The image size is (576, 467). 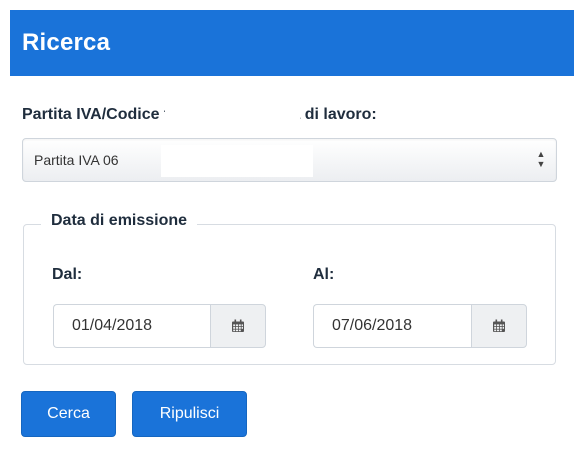 I want to click on search-button: Cerca, so click(x=68, y=414).